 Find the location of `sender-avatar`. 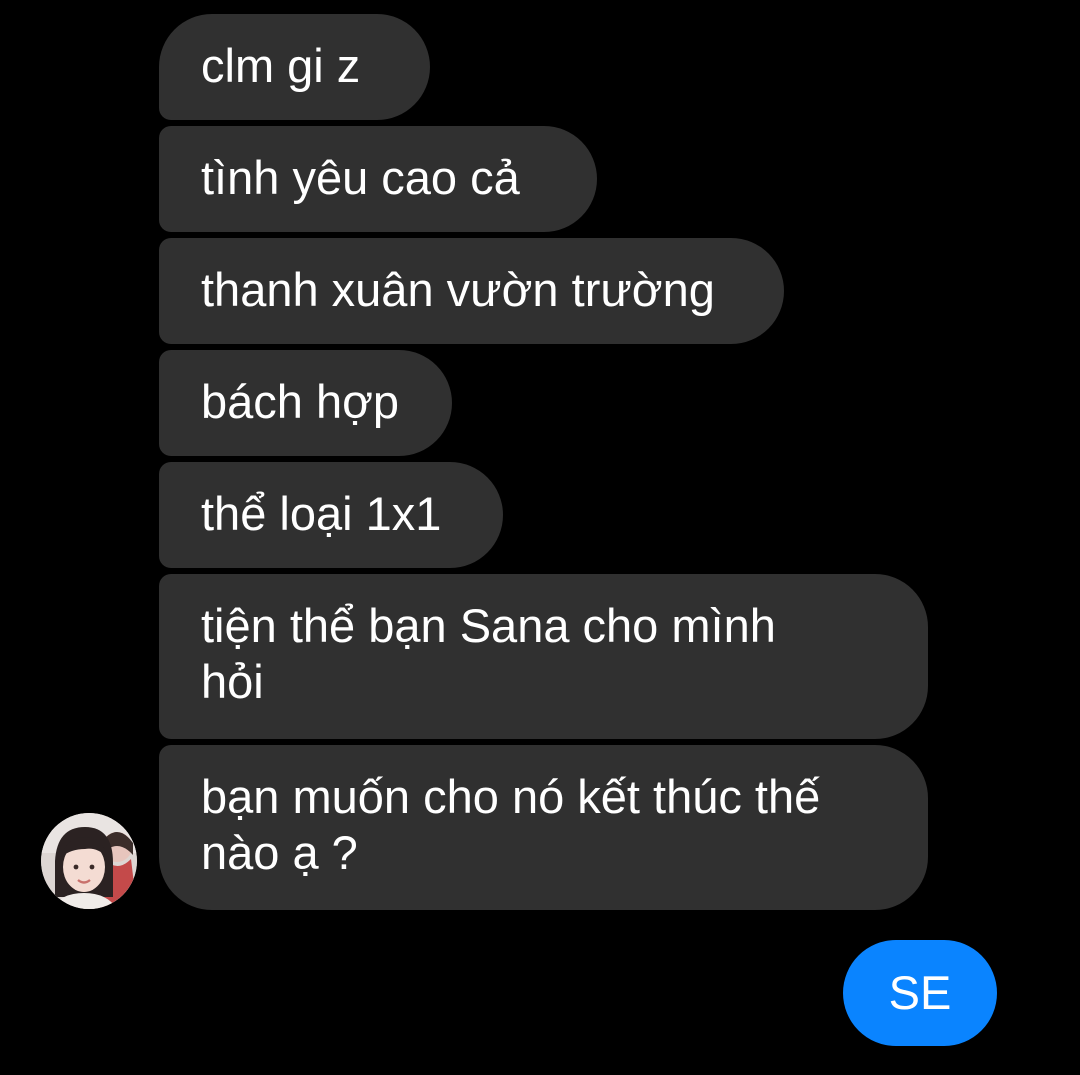

sender-avatar is located at coordinates (89, 861).